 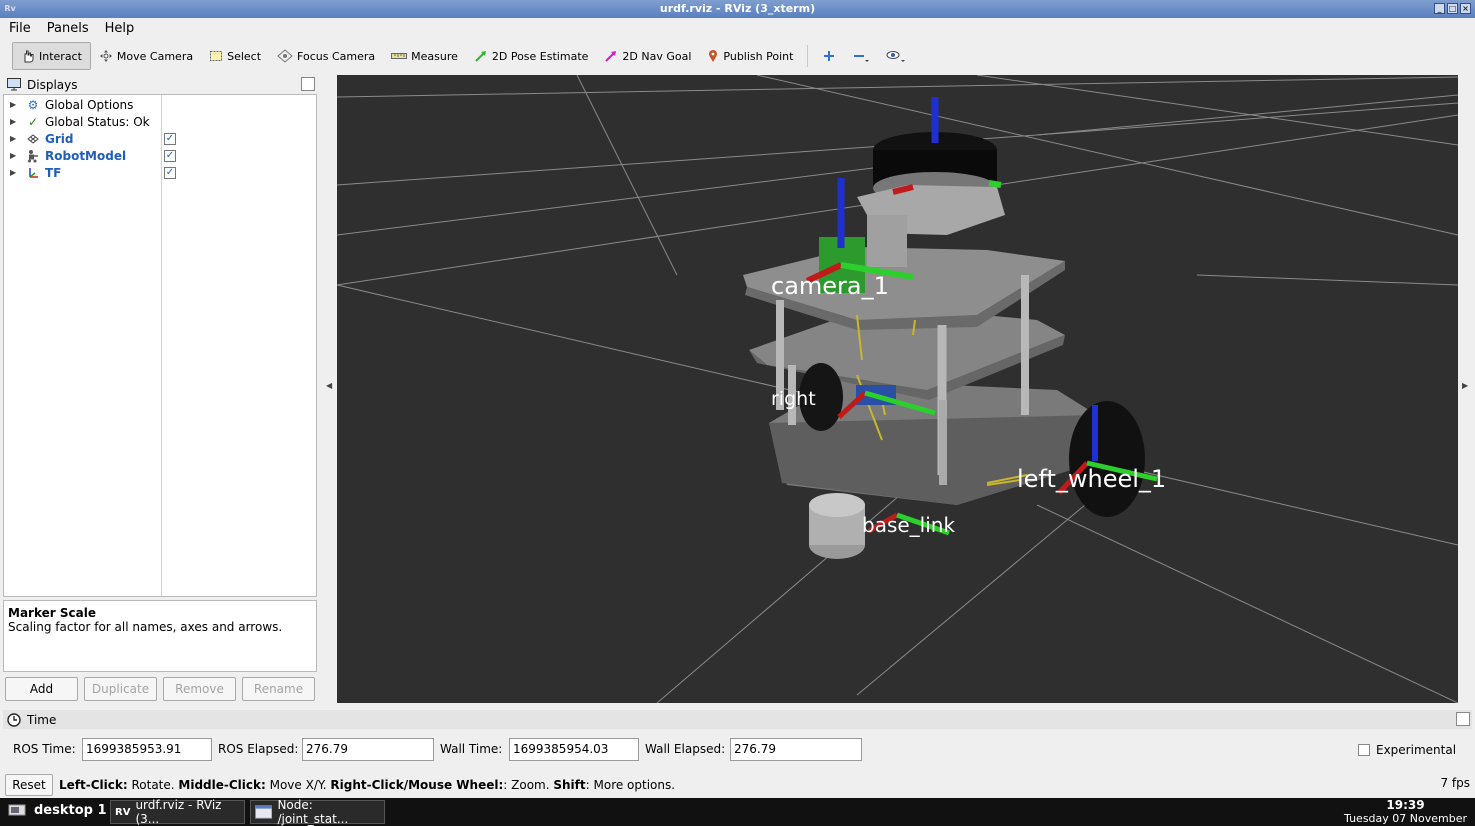 I want to click on hint-text: : Zoom., so click(x=528, y=785).